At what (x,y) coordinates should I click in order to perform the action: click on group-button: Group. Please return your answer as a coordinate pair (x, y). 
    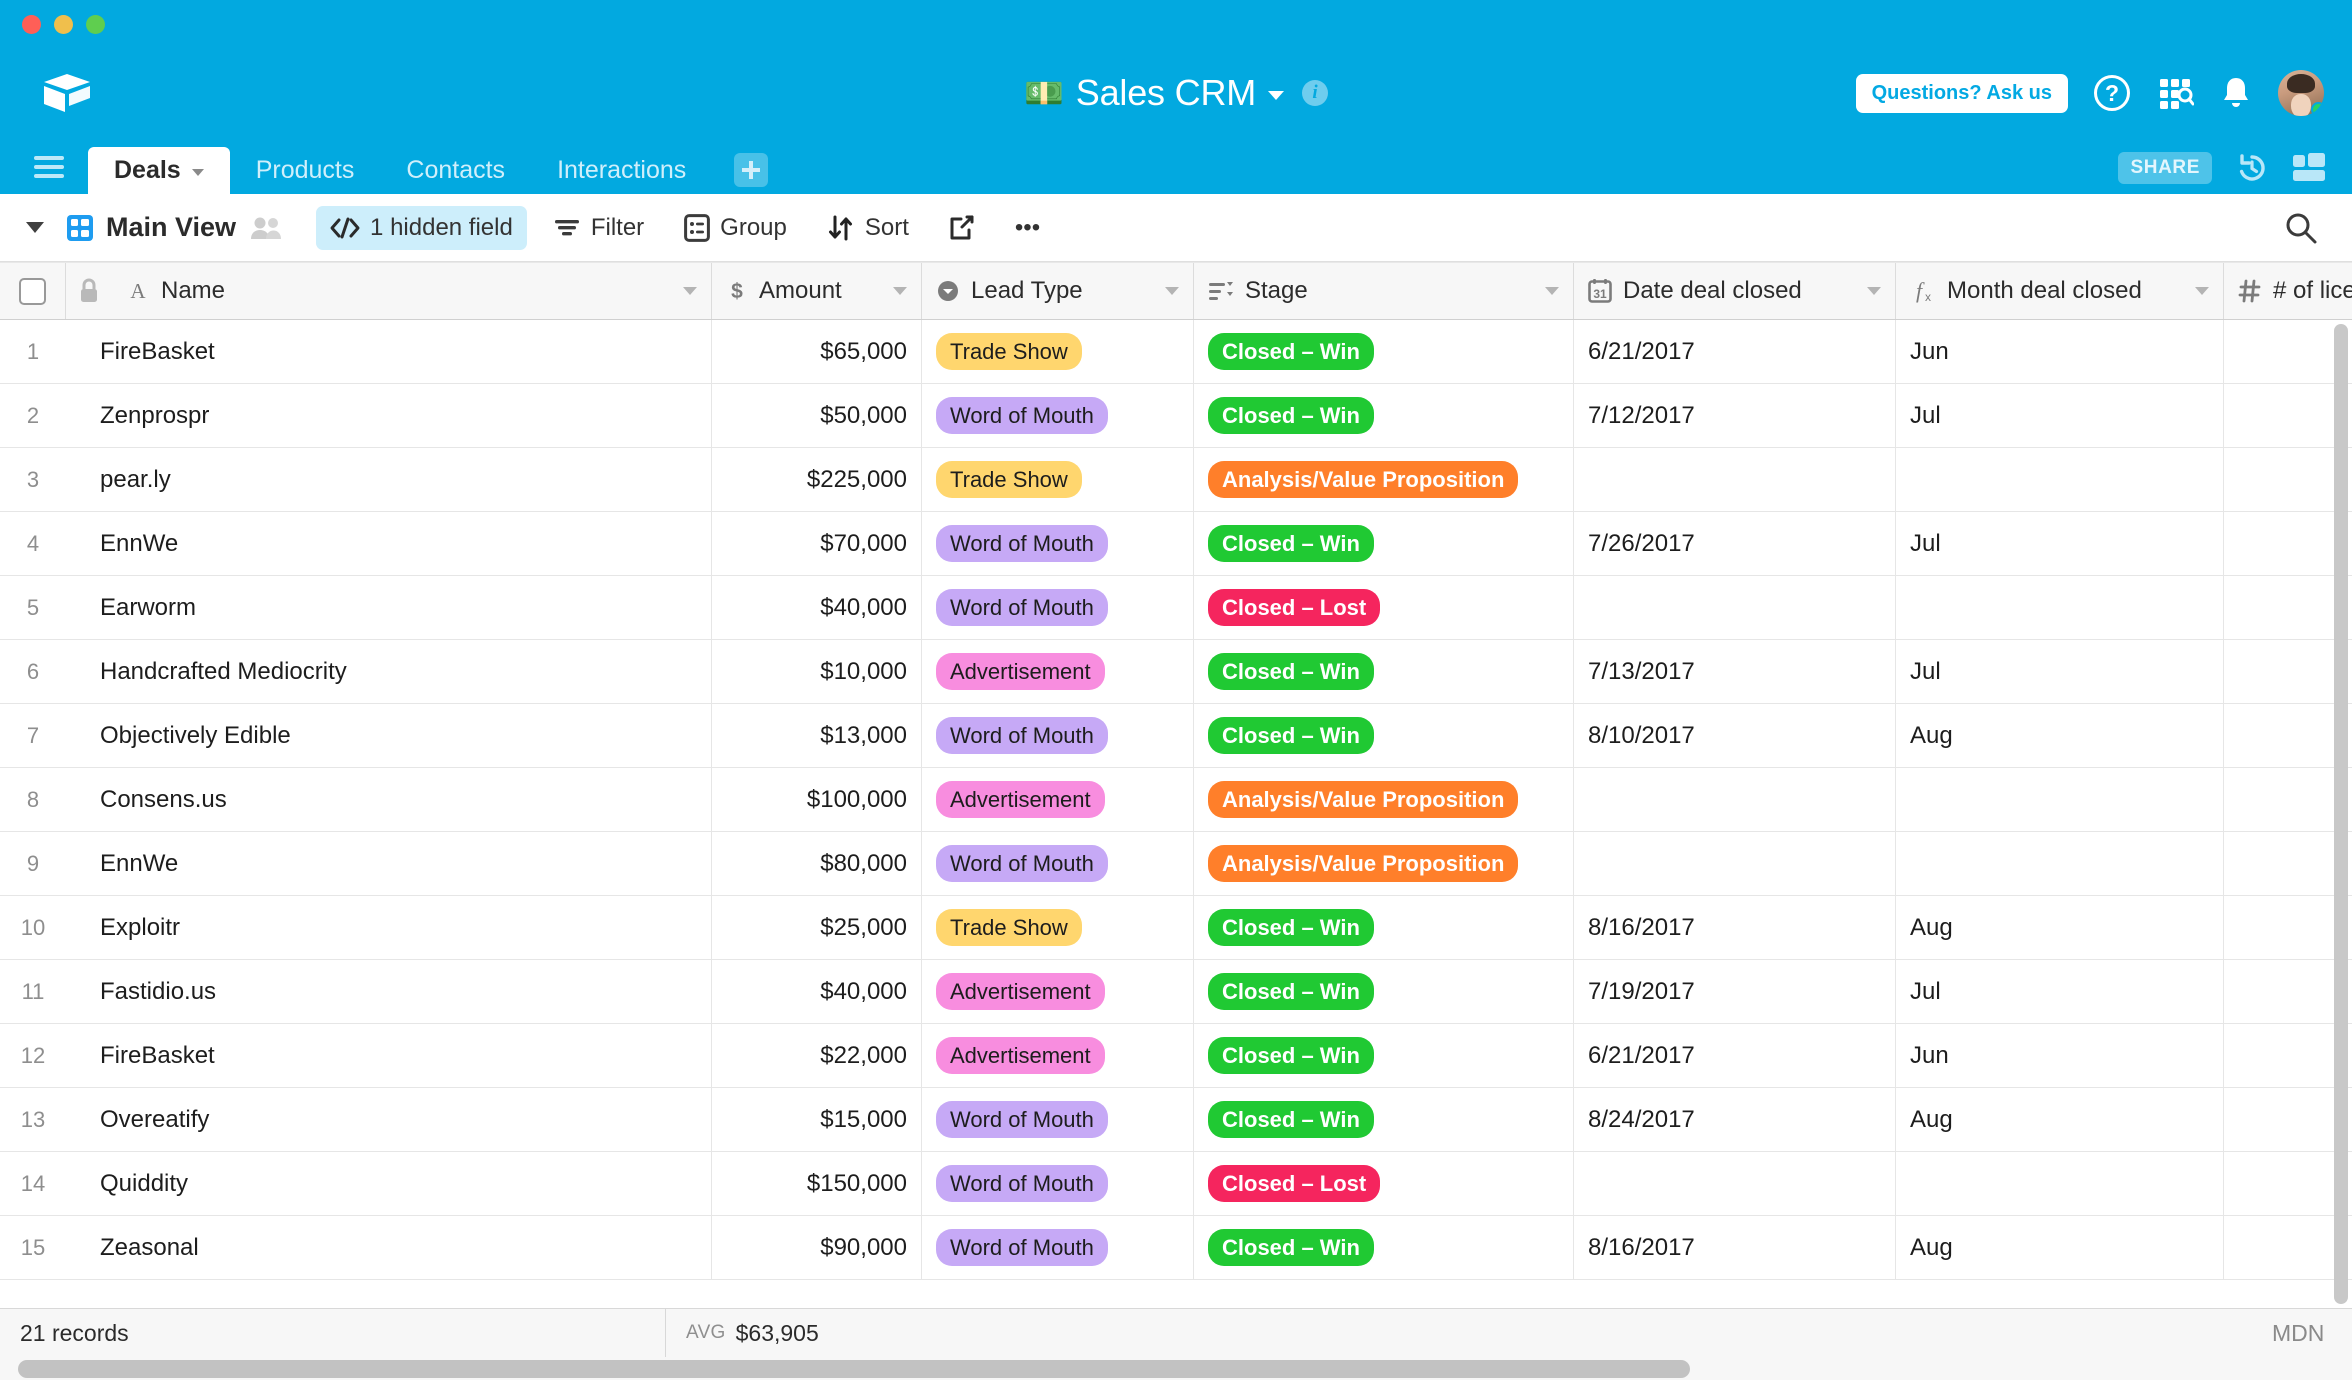
    Looking at the image, I should click on (735, 228).